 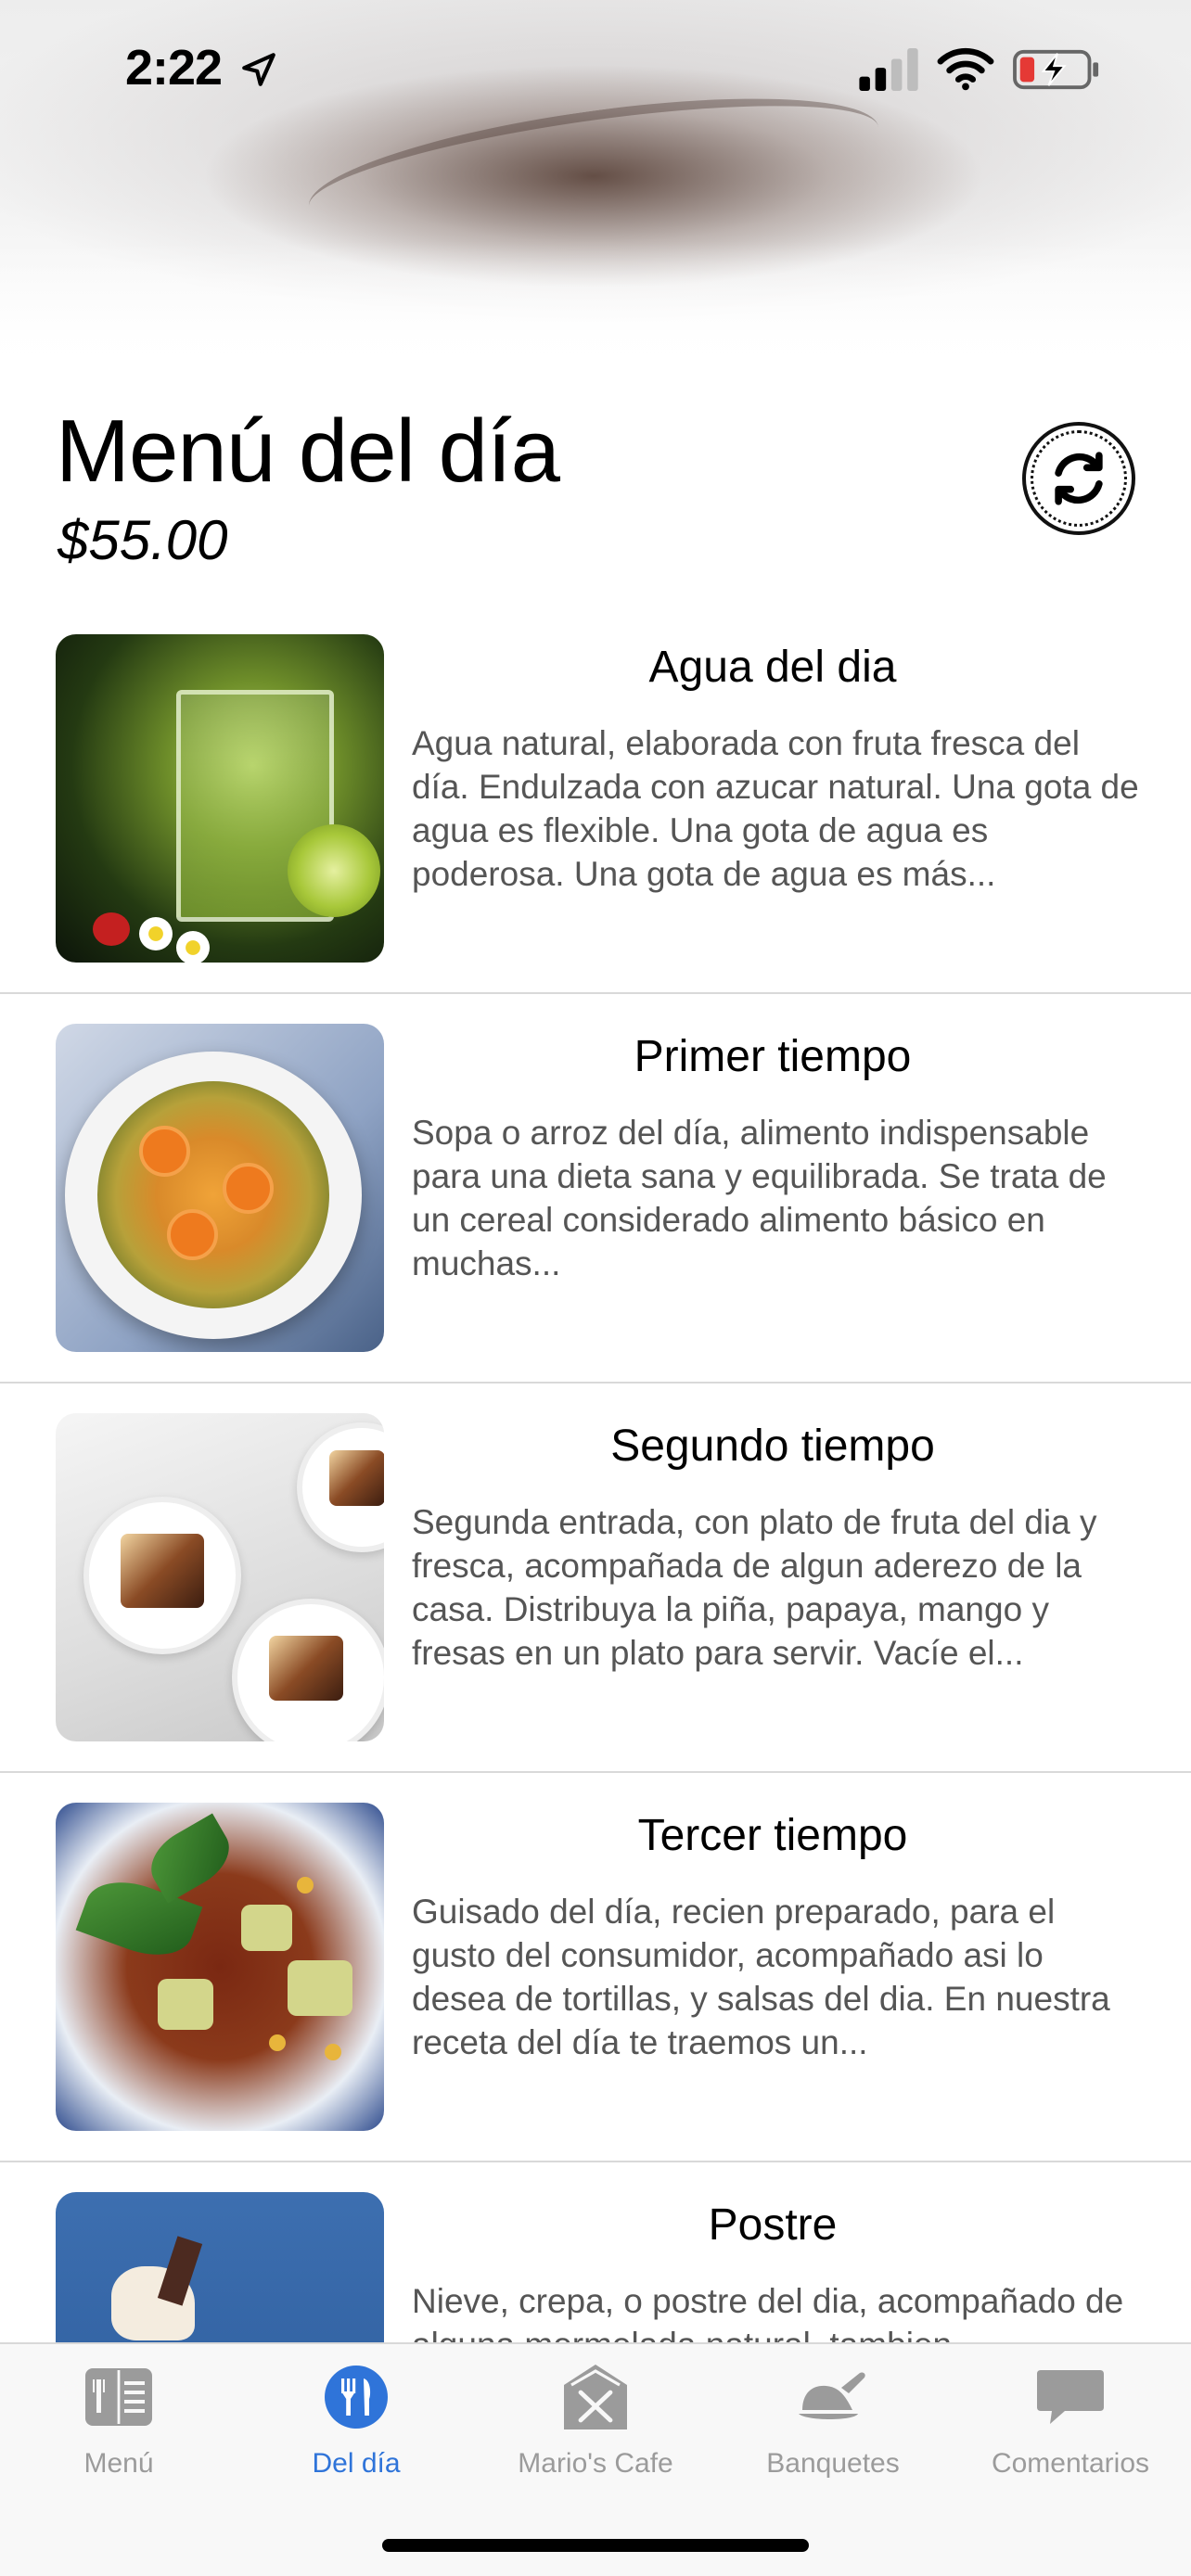 I want to click on tab-label: Menú, so click(x=118, y=2463).